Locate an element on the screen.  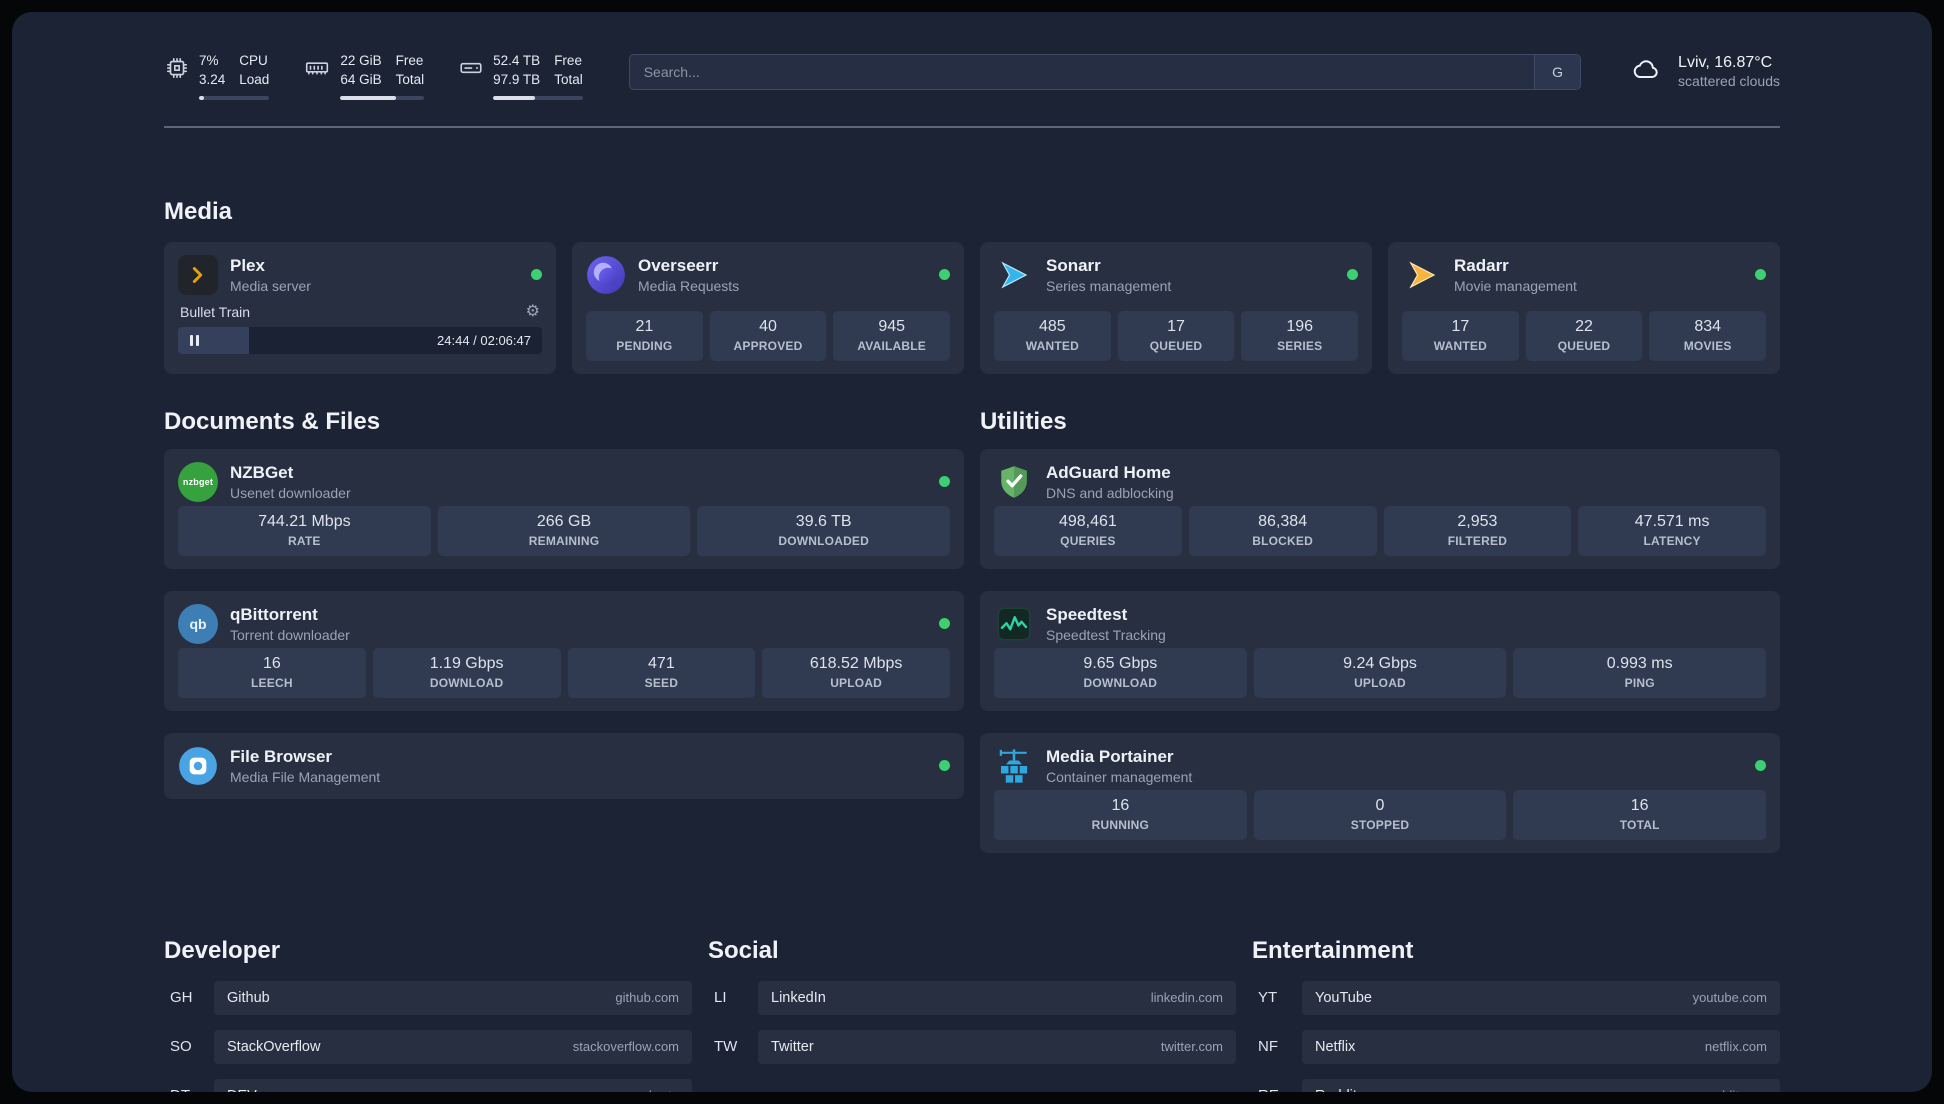
bookmark-link-dev: DEV dev.to is located at coordinates (453, 1085).